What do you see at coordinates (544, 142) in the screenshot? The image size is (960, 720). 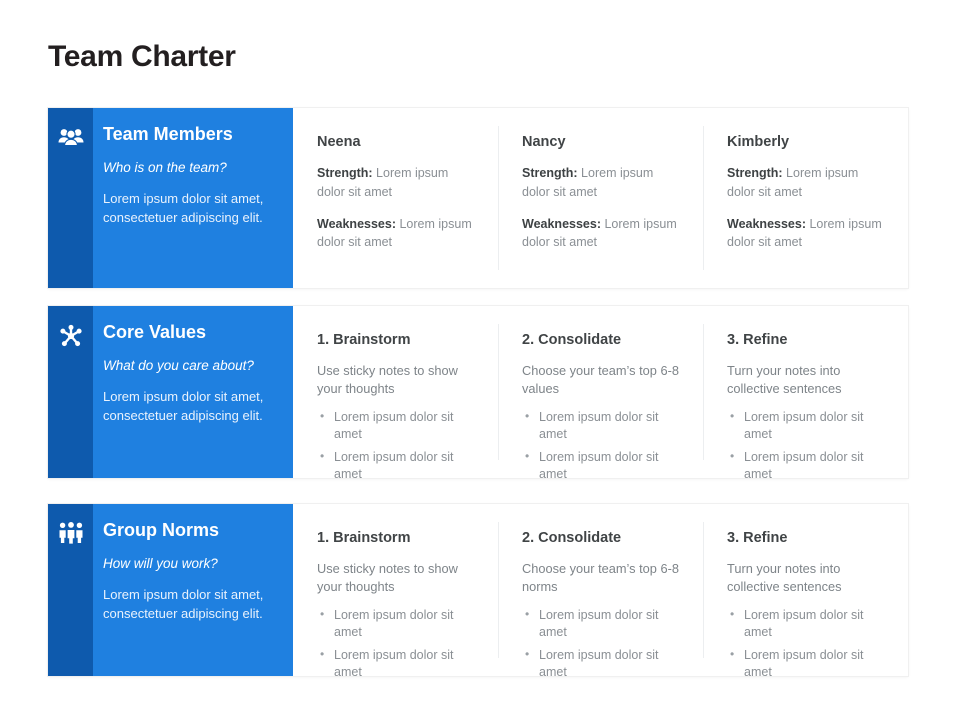 I see `member-name: Nancy` at bounding box center [544, 142].